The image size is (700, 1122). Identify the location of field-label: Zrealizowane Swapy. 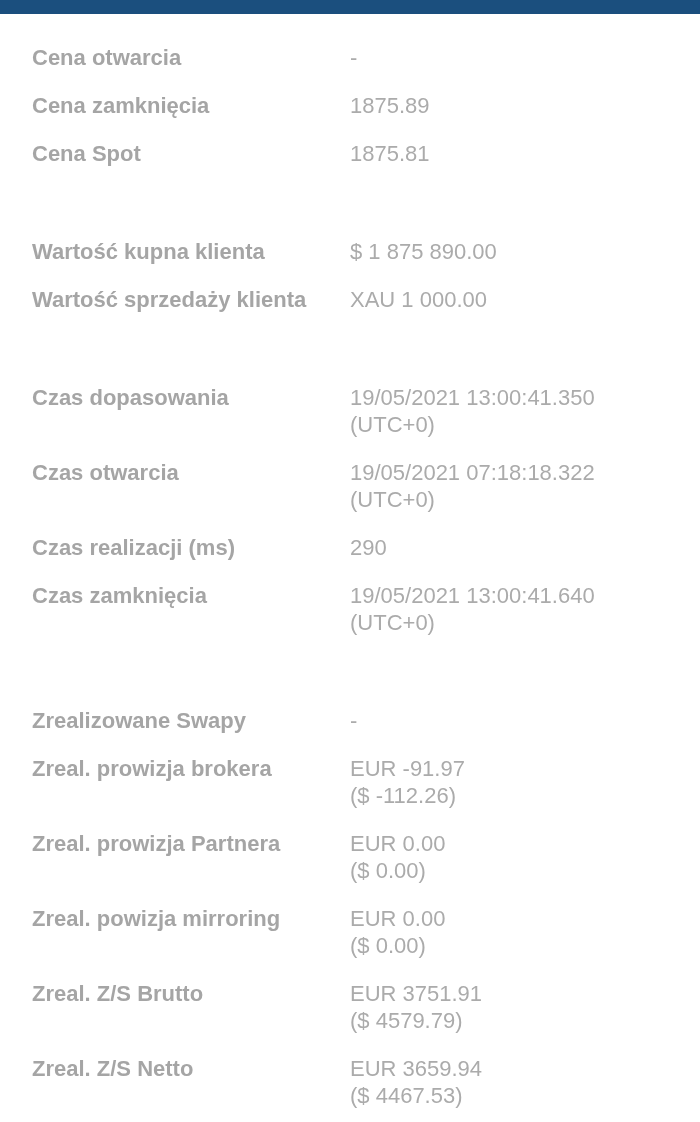
(139, 720).